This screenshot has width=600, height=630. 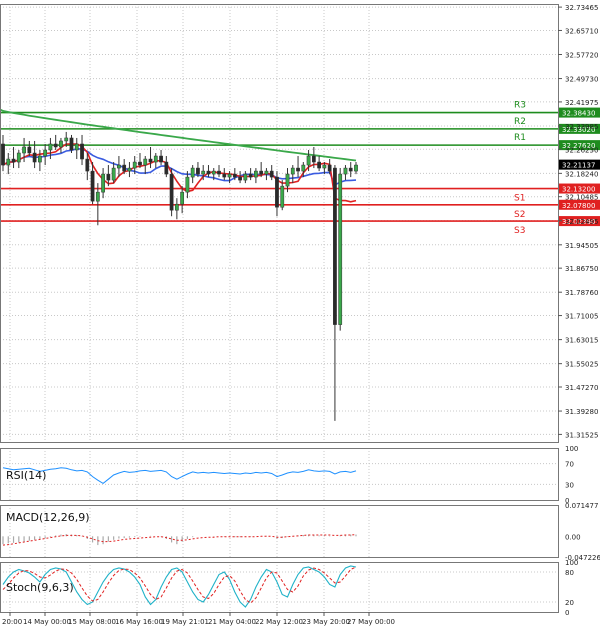 What do you see at coordinates (578, 190) in the screenshot?
I see `level-value-s1: 32.13200` at bounding box center [578, 190].